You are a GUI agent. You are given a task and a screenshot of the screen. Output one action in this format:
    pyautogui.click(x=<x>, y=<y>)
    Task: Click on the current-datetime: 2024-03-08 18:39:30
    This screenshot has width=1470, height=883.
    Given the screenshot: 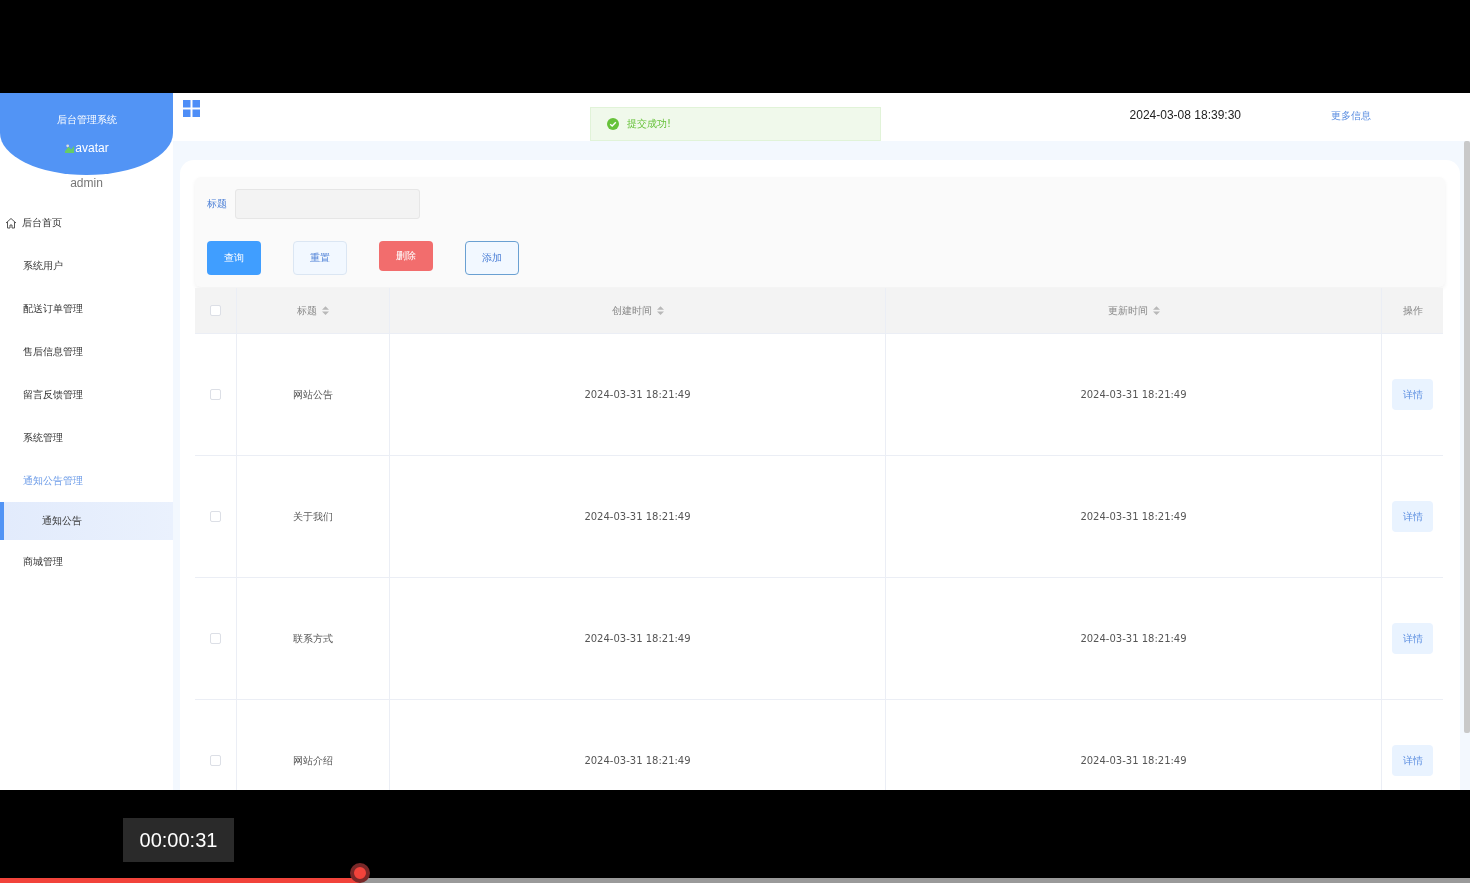 What is the action you would take?
    pyautogui.click(x=1185, y=115)
    